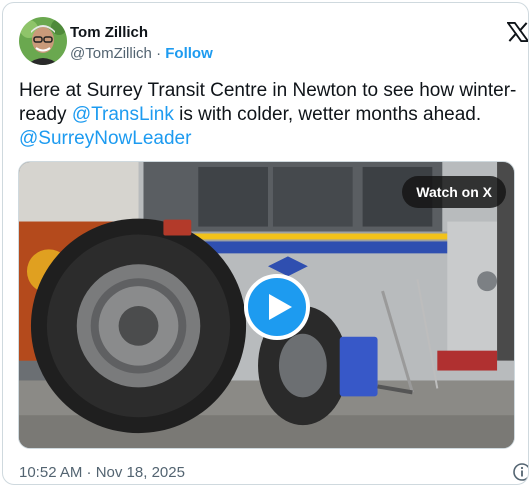 This screenshot has height=487, width=531. I want to click on play-button, so click(277, 307).